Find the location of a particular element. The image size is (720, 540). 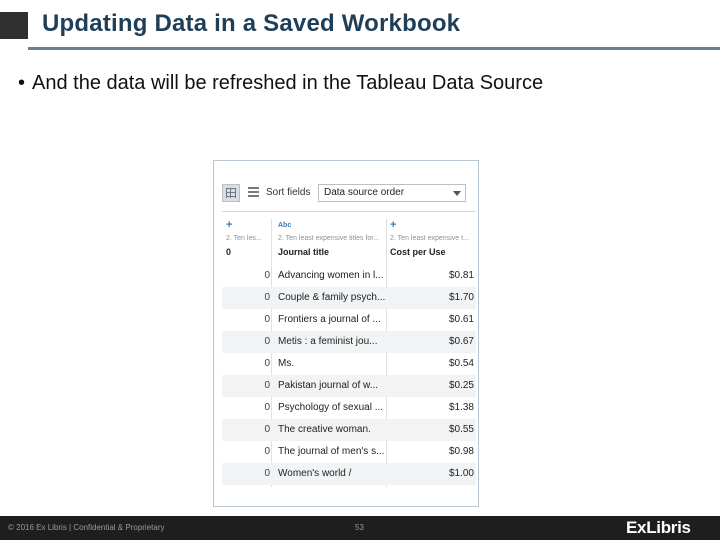

title-accent-block is located at coordinates (14, 25).